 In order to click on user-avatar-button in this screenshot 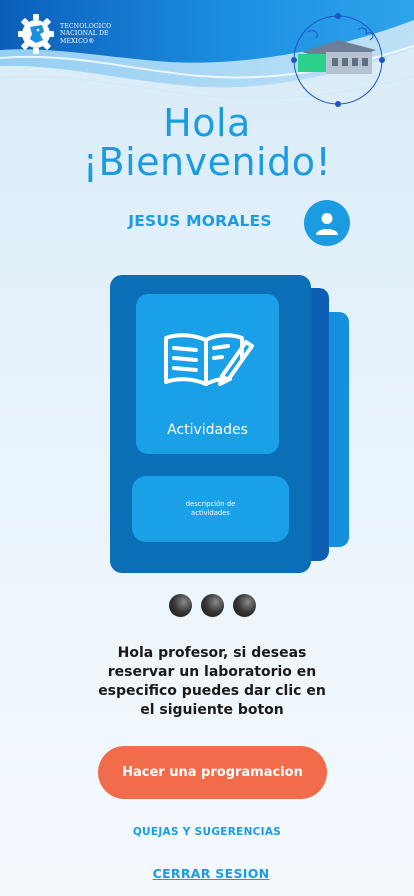, I will do `click(327, 223)`.